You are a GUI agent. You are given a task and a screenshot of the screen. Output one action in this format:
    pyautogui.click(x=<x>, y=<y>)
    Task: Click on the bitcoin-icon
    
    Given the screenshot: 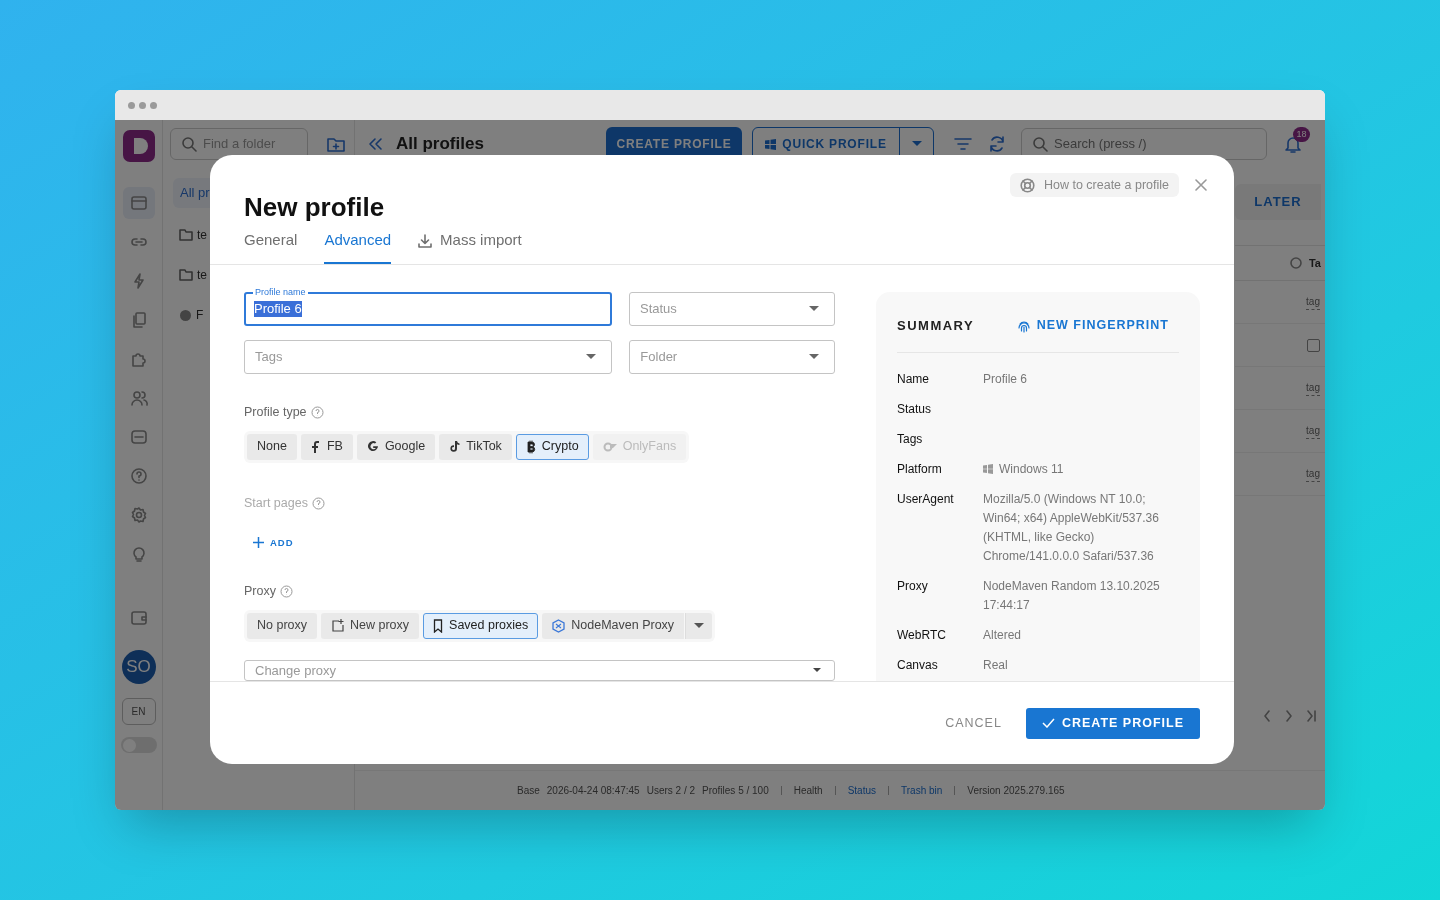 What is the action you would take?
    pyautogui.click(x=530, y=446)
    